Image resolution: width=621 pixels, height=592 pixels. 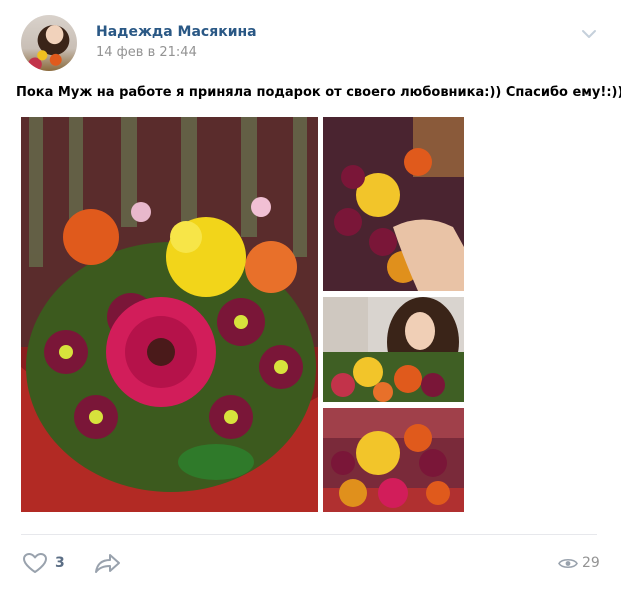 What do you see at coordinates (60, 563) in the screenshot?
I see `like-count: 3` at bounding box center [60, 563].